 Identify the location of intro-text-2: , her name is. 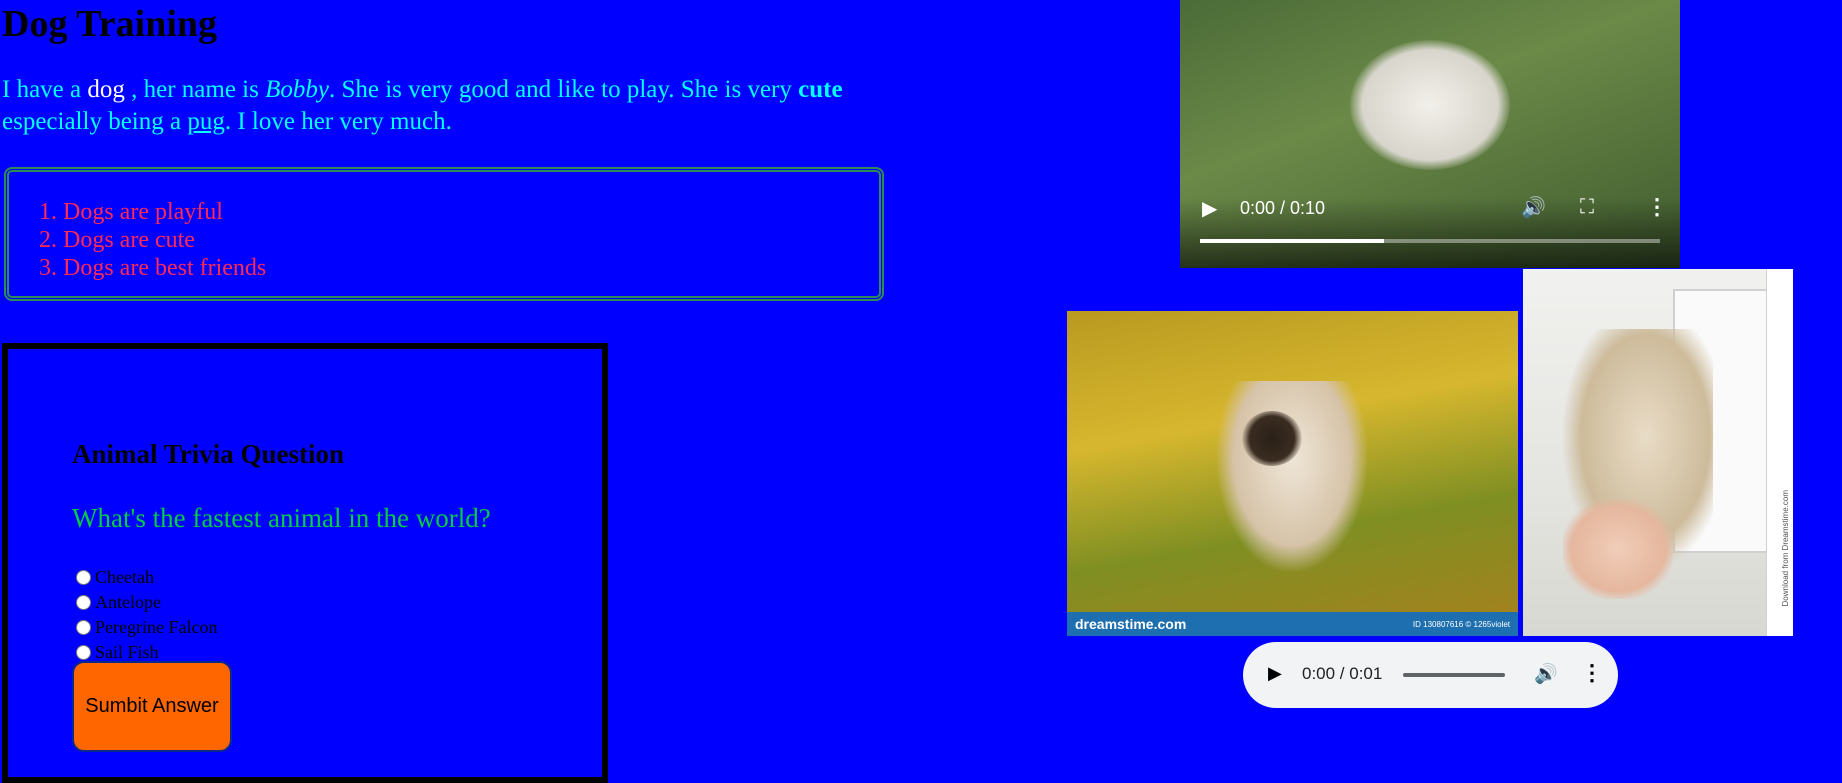
(195, 89).